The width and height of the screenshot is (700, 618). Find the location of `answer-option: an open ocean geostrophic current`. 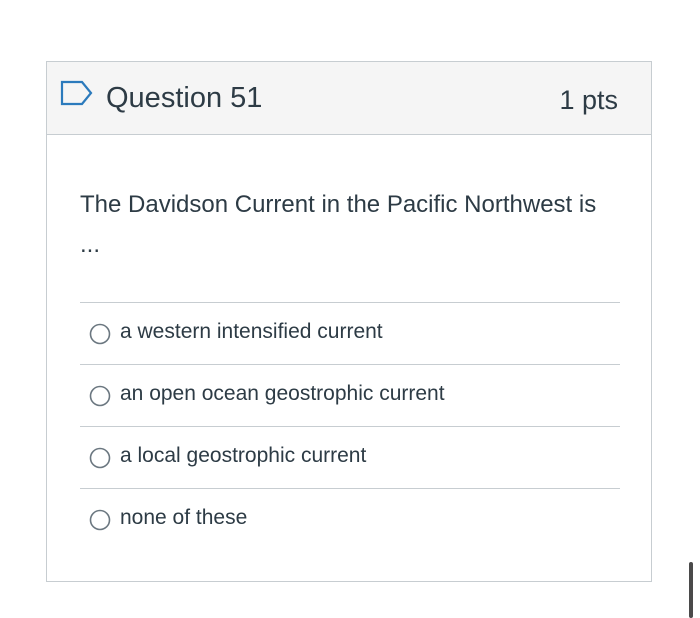

answer-option: an open ocean geostrophic current is located at coordinates (350, 395).